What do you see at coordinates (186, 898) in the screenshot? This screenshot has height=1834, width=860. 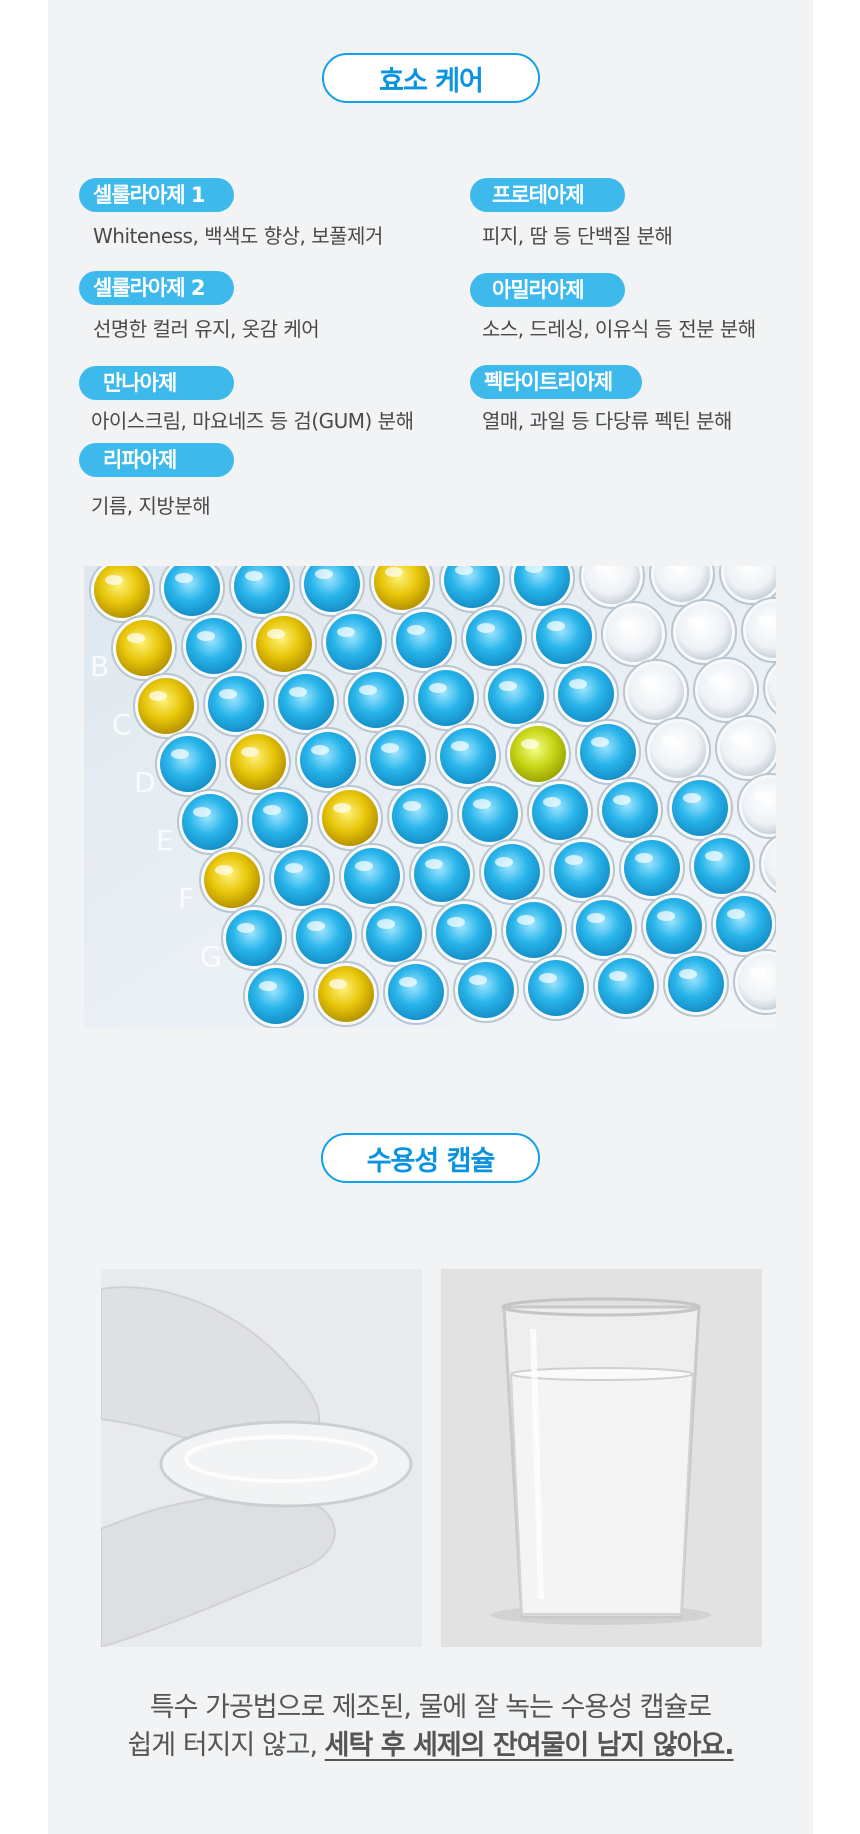 I see `plate-row-letter: F` at bounding box center [186, 898].